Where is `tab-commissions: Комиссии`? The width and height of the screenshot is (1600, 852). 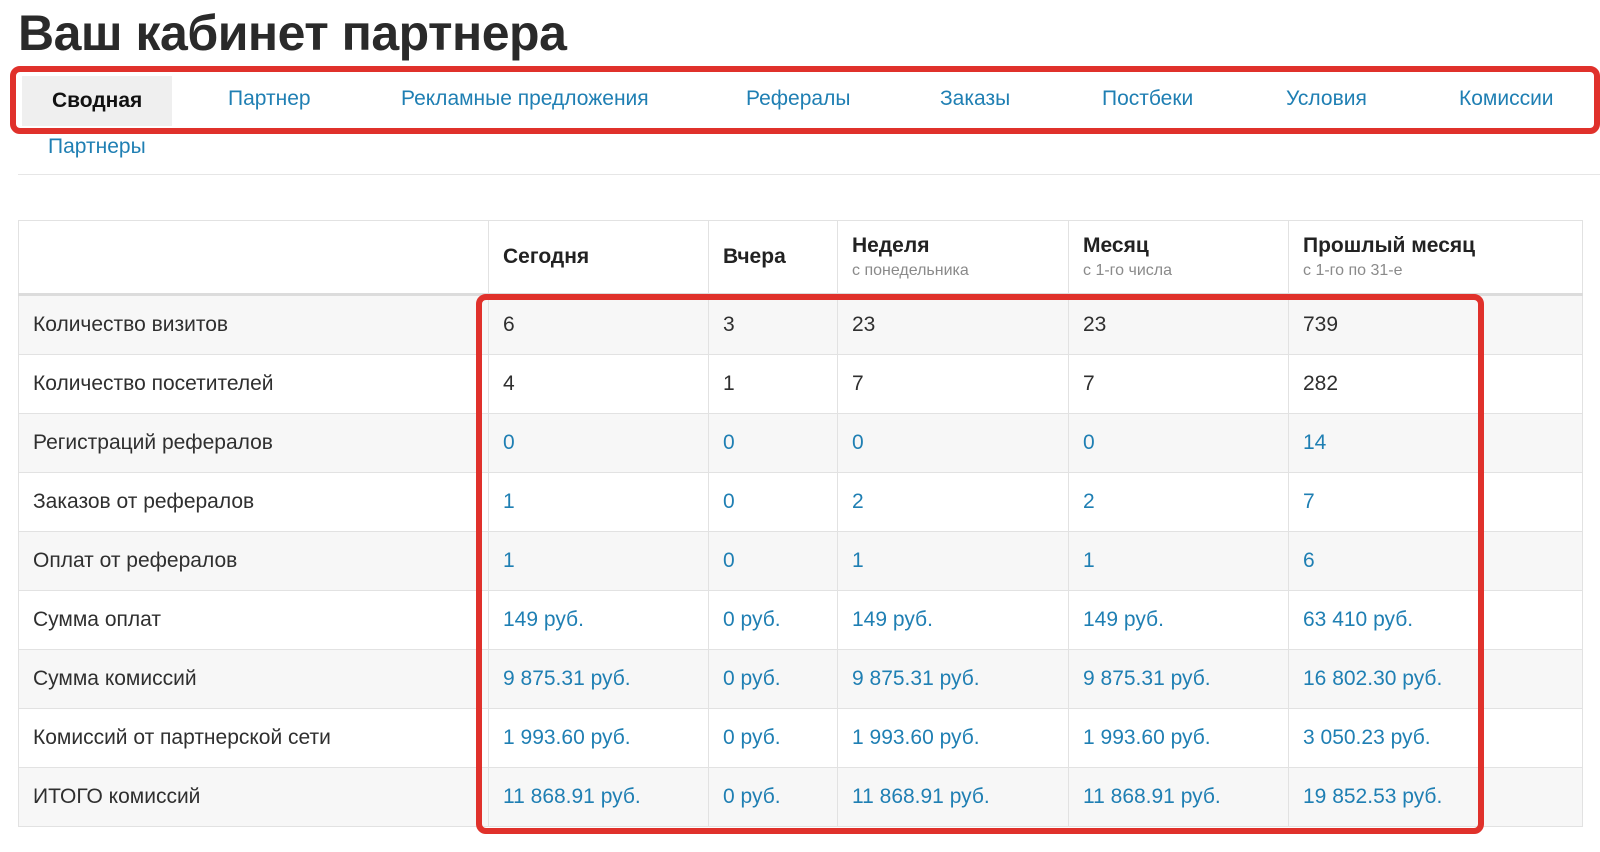
tab-commissions: Комиссии is located at coordinates (1506, 99).